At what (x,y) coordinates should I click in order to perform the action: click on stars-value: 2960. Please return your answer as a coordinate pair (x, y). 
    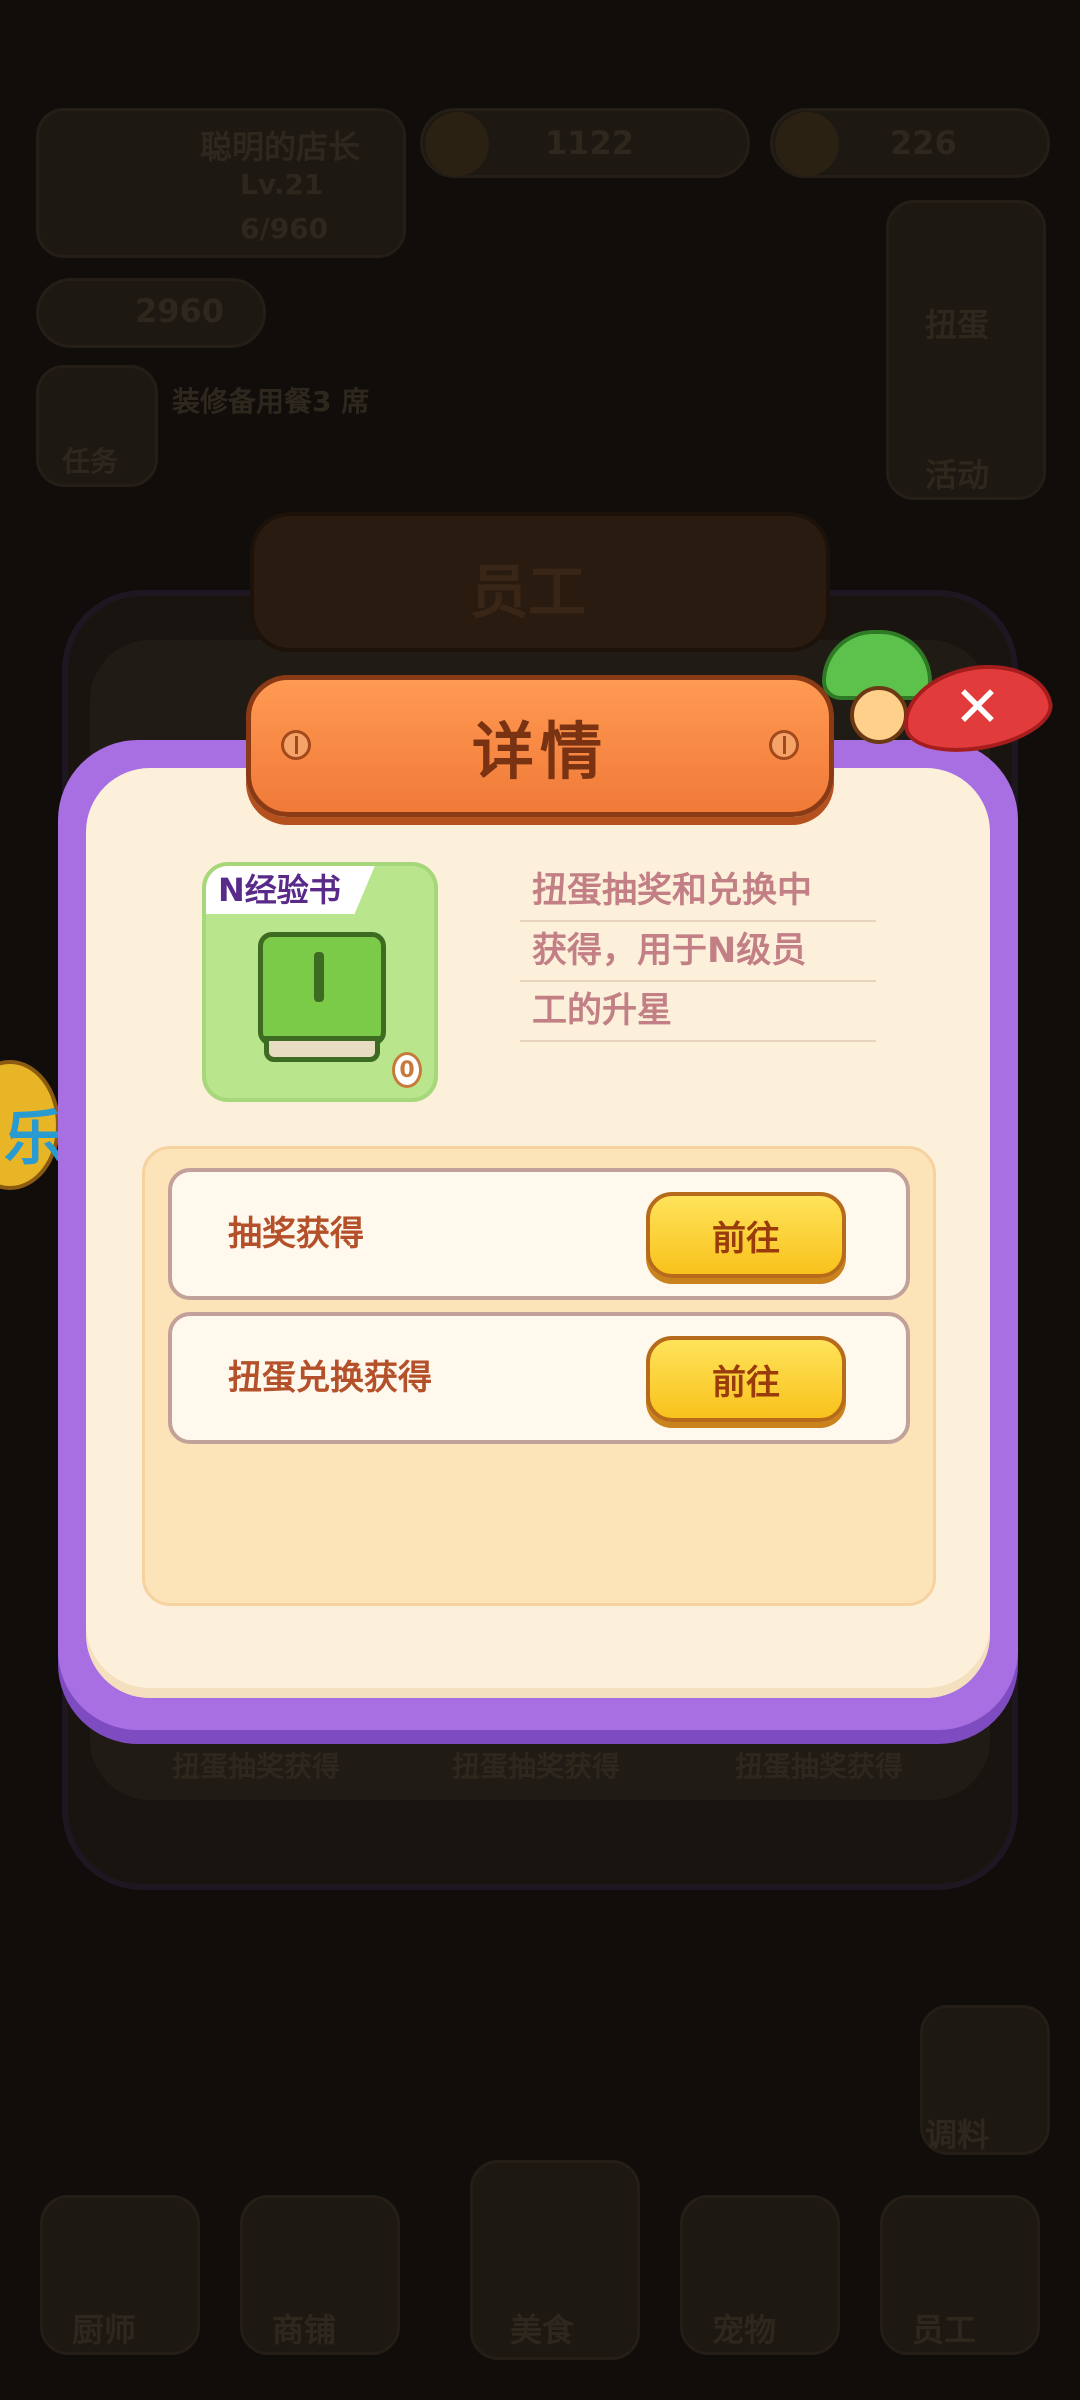
    Looking at the image, I should click on (180, 311).